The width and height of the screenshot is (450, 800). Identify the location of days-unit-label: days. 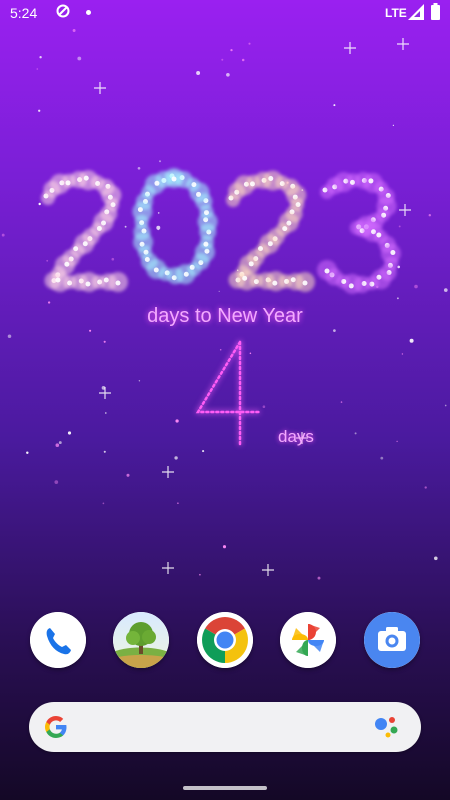
(296, 436).